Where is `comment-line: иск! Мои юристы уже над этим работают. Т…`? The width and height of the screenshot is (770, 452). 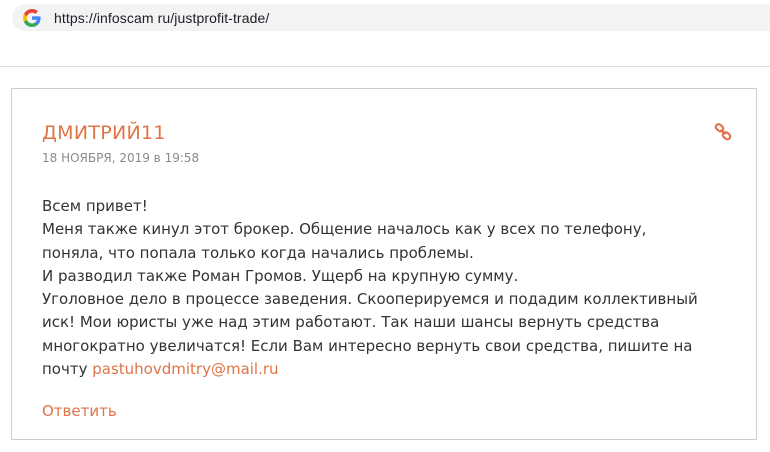
comment-line: иск! Мои юристы уже над этим работают. Т… is located at coordinates (351, 322).